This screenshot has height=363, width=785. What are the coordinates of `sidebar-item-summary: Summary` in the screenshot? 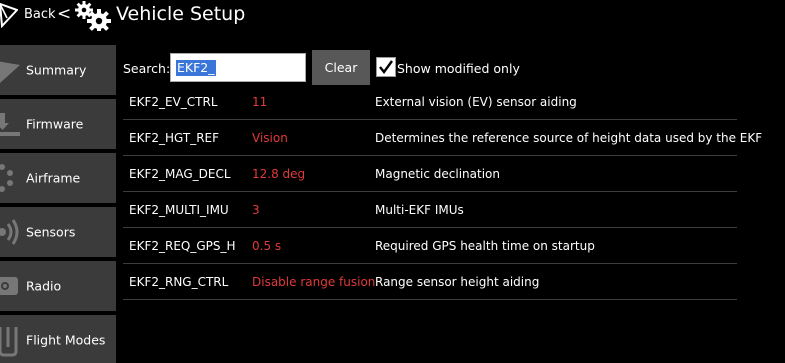 It's located at (58, 70).